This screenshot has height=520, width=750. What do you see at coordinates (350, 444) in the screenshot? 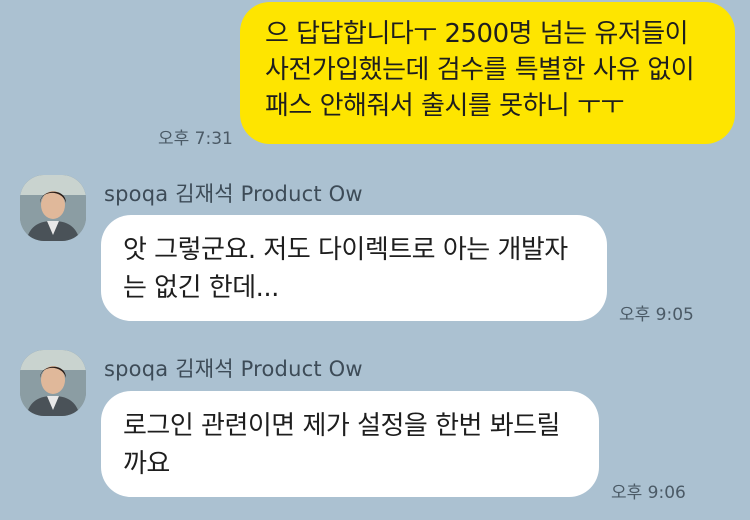
I see `incoming-message-bubble: 로그인 관련이면 제가 설정을 한번 봐드릴 까요` at bounding box center [350, 444].